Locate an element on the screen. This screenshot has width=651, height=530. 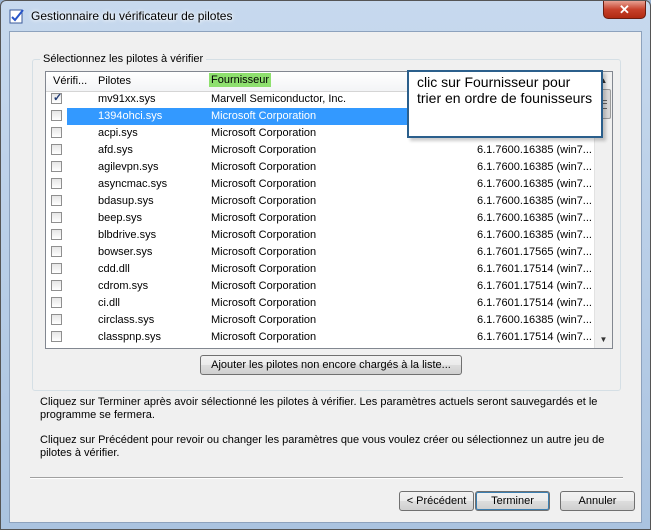
back-button: < Précédent is located at coordinates (436, 501).